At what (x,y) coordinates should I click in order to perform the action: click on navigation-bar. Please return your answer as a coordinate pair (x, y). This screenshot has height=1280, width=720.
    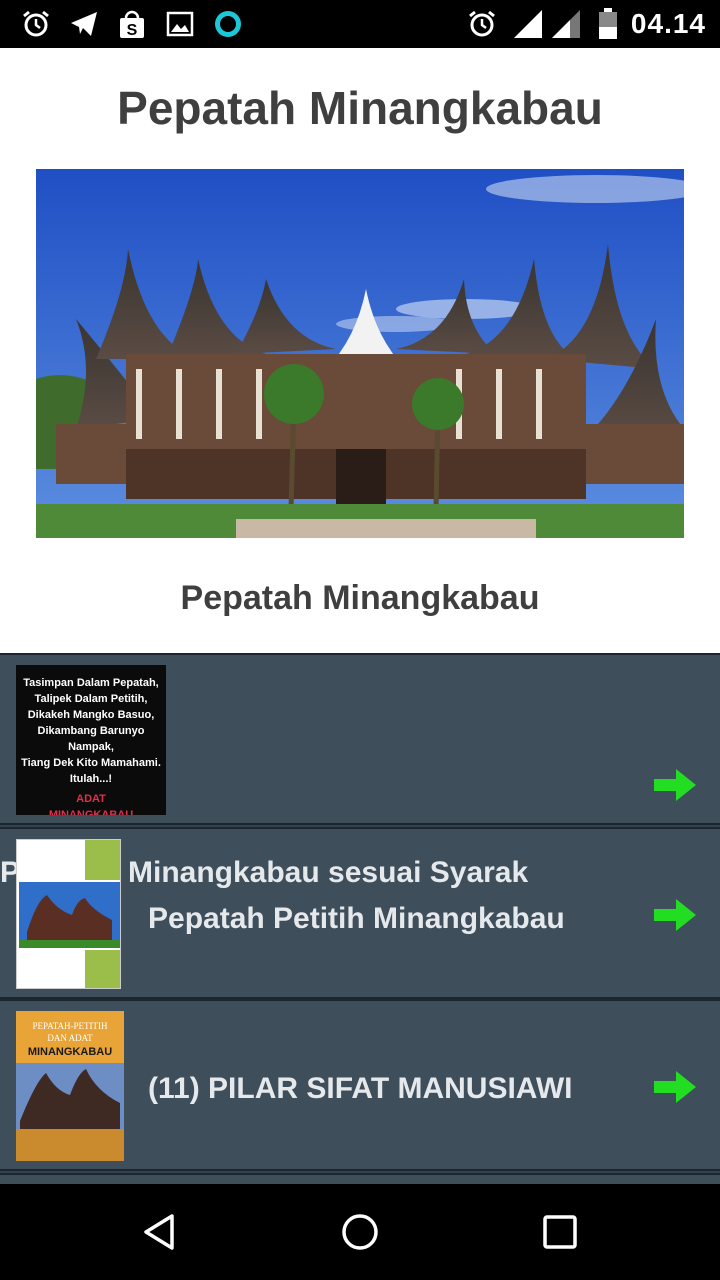
    Looking at the image, I should click on (360, 1232).